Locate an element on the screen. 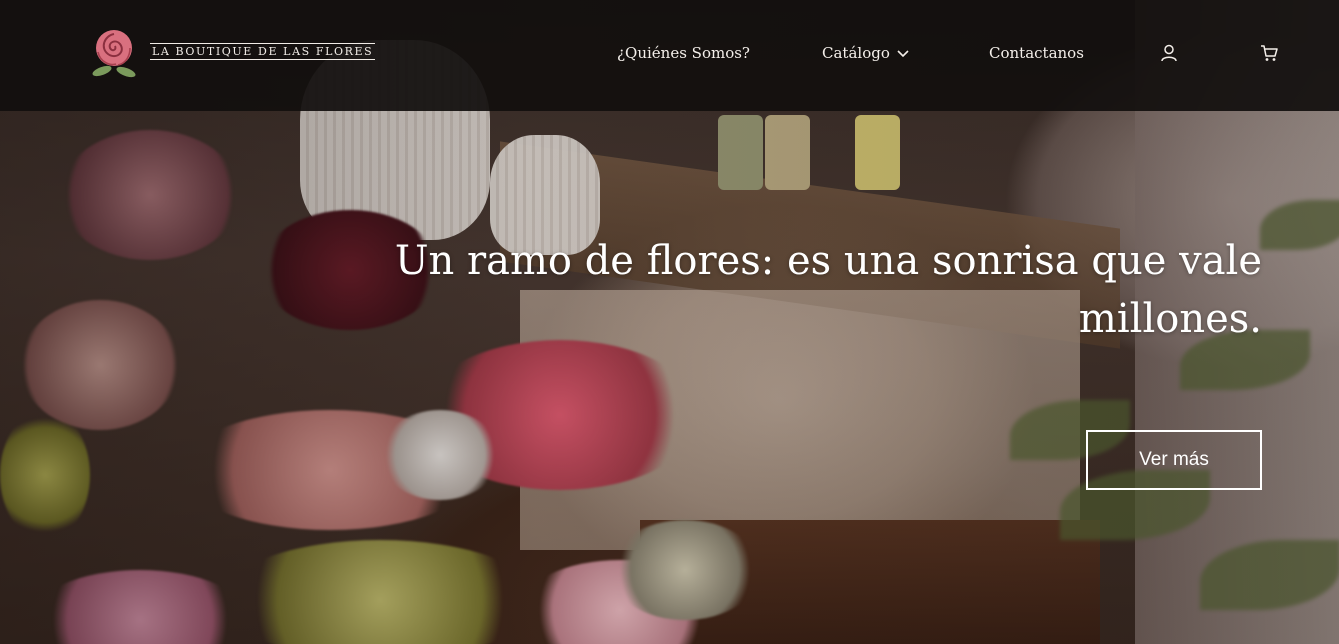  chevron-down-icon is located at coordinates (903, 54).